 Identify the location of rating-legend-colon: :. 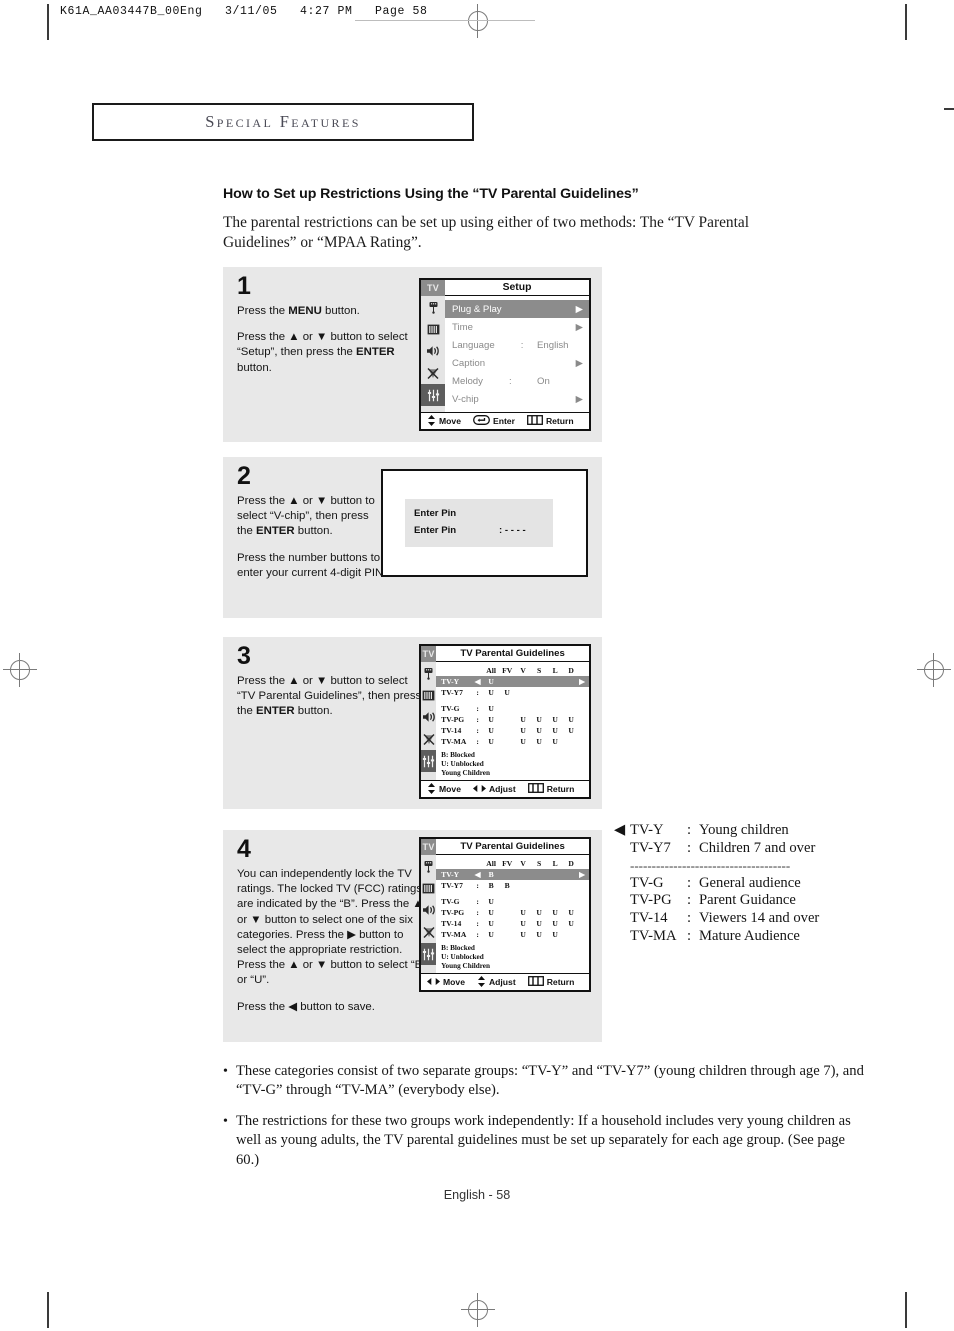
(689, 935).